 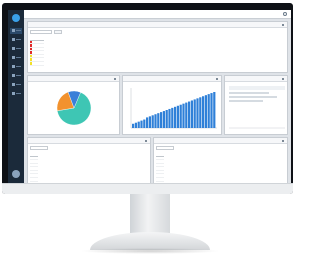 What do you see at coordinates (16, 174) in the screenshot?
I see `user-avatar` at bounding box center [16, 174].